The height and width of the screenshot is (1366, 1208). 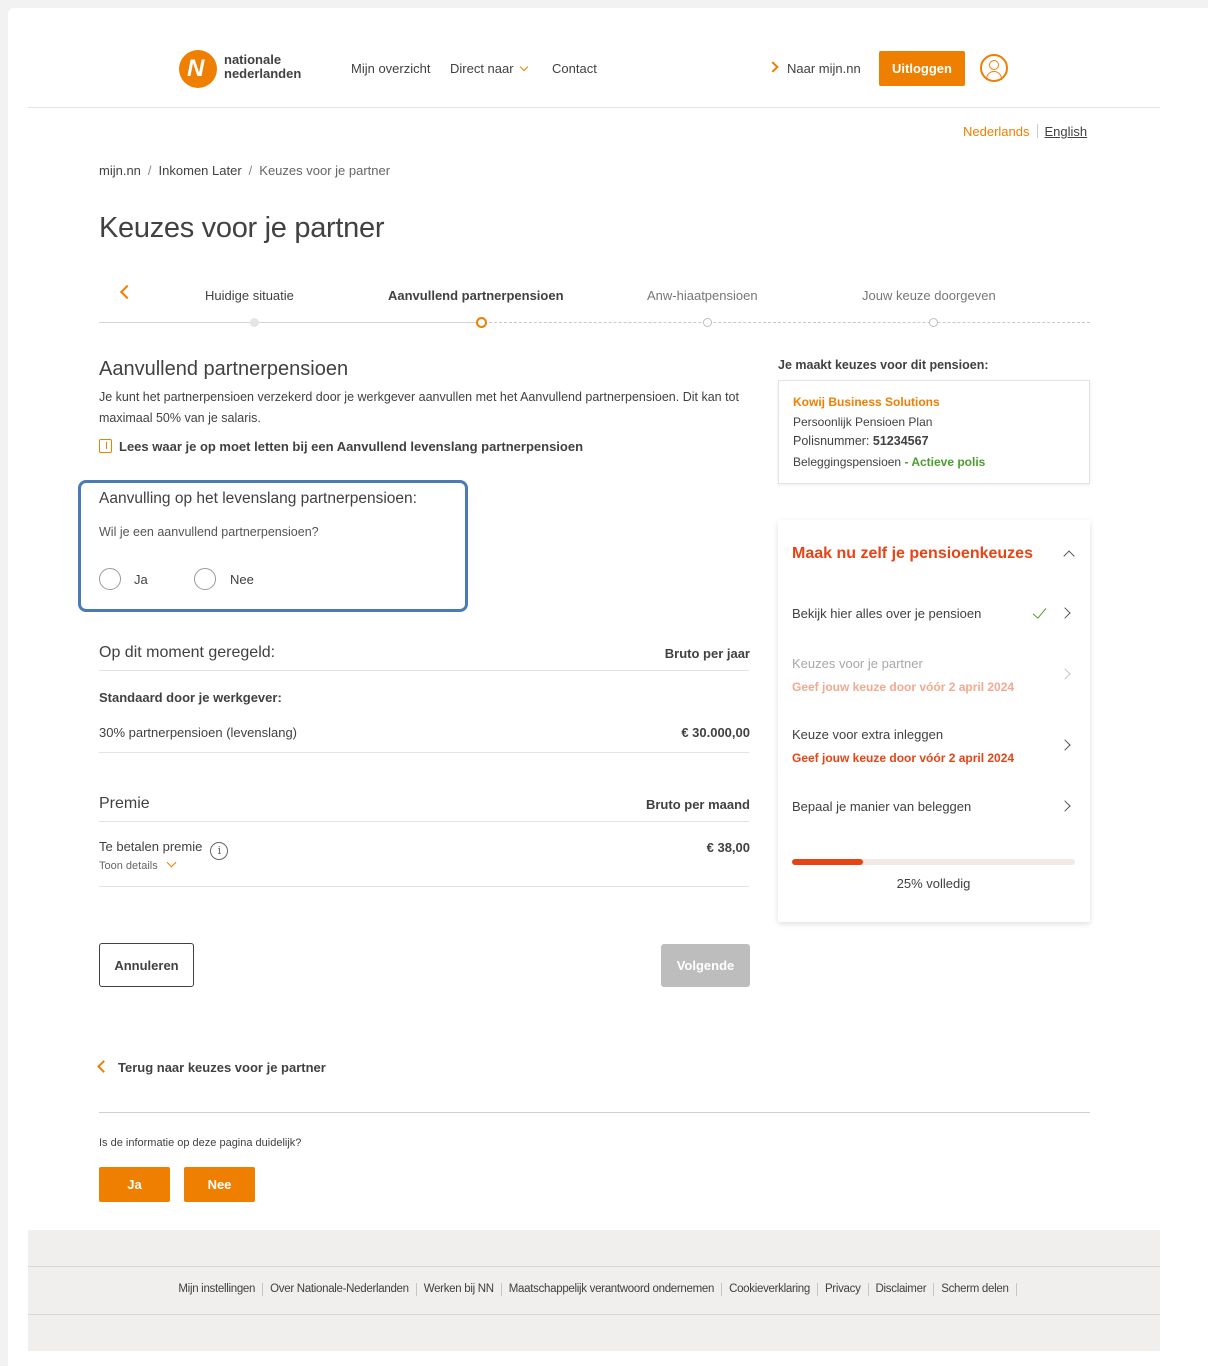 What do you see at coordinates (883, 365) in the screenshot?
I see `sidebar-heading: Je maakt keuzes voor dit pensioen:` at bounding box center [883, 365].